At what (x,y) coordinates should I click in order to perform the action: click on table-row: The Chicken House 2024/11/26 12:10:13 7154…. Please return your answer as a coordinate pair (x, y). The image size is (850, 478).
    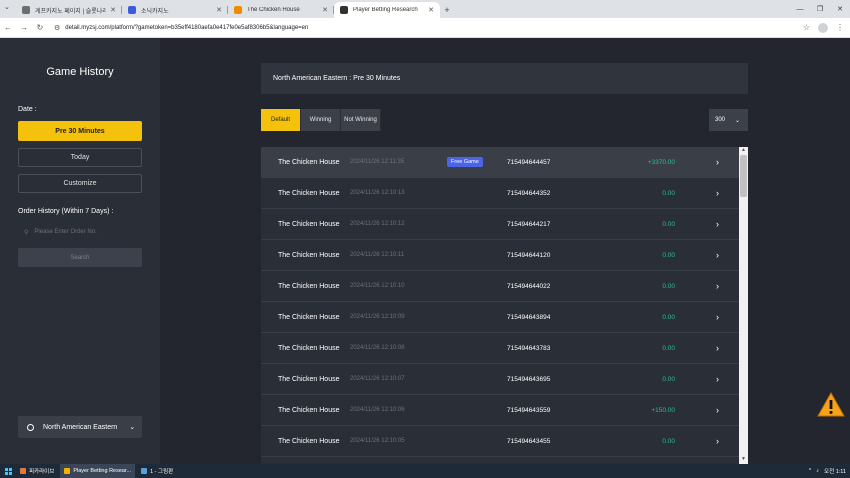
    Looking at the image, I should click on (500, 193).